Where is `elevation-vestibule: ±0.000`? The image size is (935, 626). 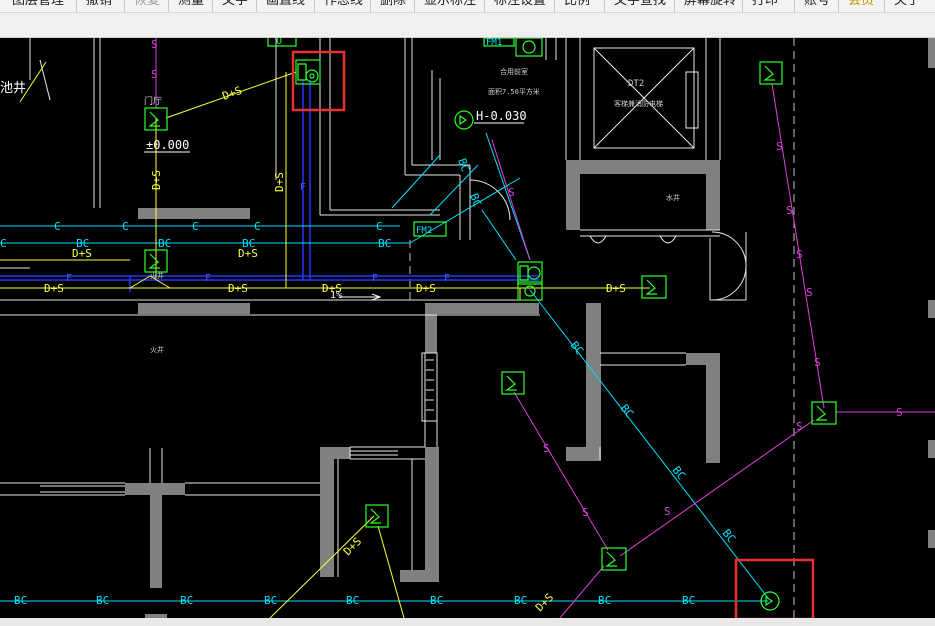 elevation-vestibule: ±0.000 is located at coordinates (167, 145).